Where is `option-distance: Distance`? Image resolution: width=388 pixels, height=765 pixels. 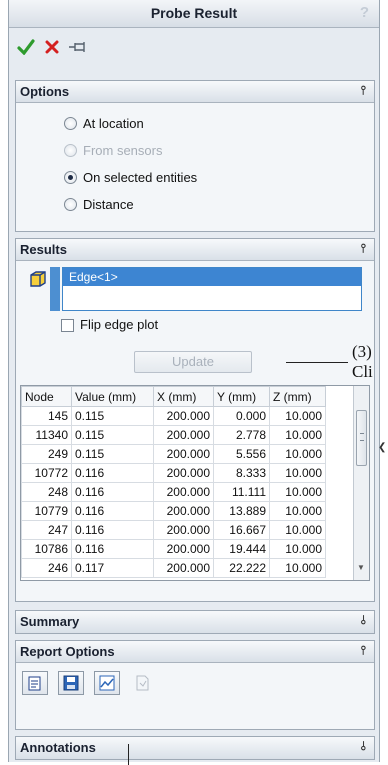
option-distance: Distance is located at coordinates (99, 204).